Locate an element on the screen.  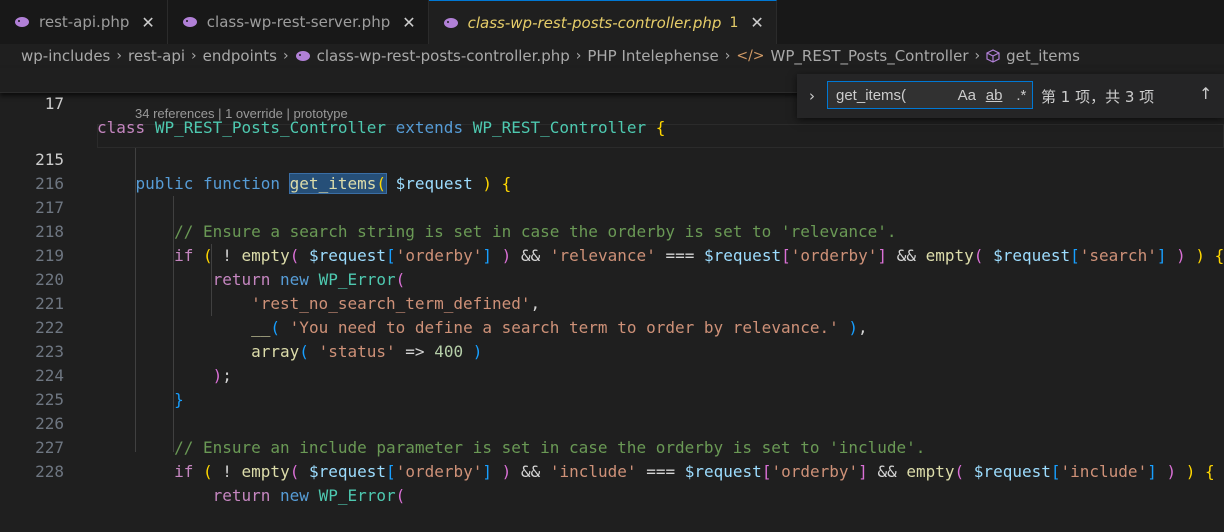
tab-rest-api: rest-api.php ✕ is located at coordinates (84, 22).